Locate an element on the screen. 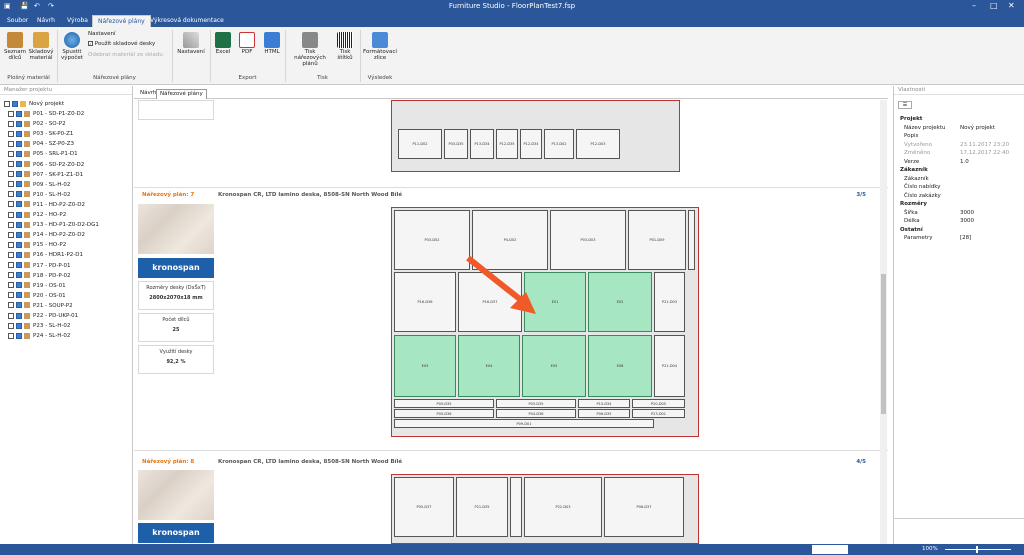 The image size is (1024, 555). odebrat-material-button: Odebrat materiál ze skladu is located at coordinates (125, 55).